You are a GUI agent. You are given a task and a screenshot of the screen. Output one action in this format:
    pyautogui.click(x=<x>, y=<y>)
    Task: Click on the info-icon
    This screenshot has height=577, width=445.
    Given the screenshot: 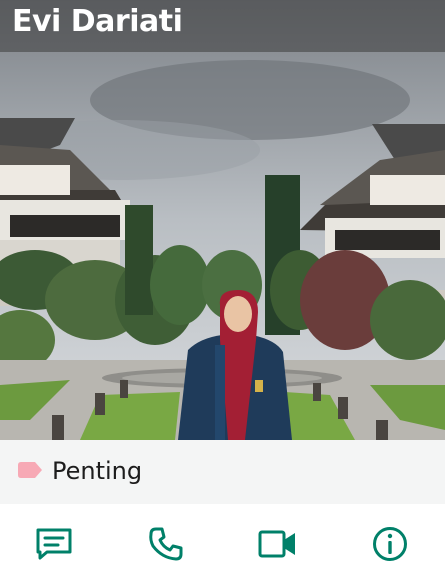 What is the action you would take?
    pyautogui.click(x=390, y=544)
    